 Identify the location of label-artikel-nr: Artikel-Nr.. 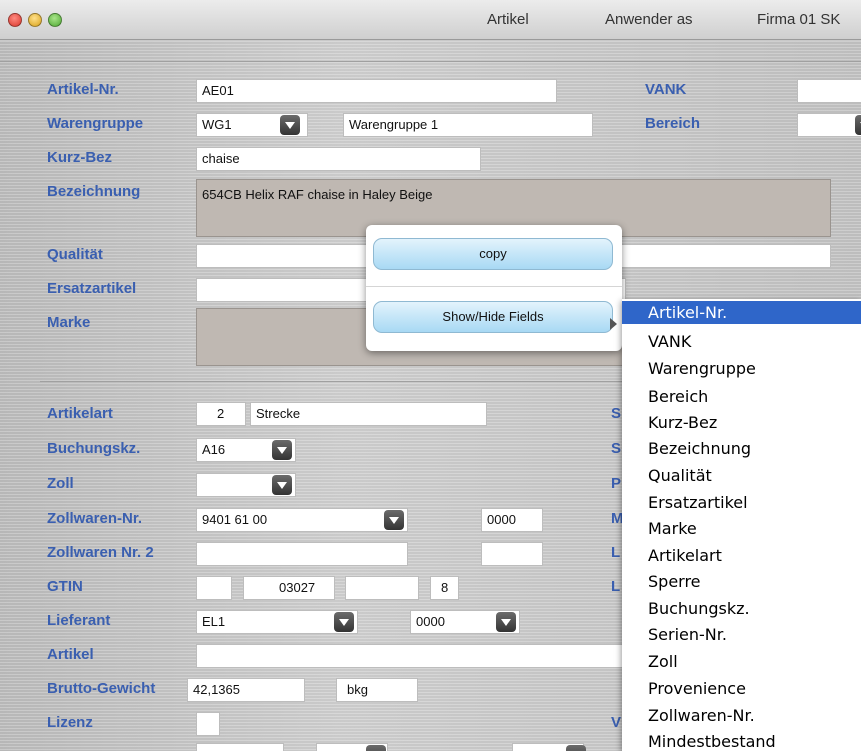
(83, 89).